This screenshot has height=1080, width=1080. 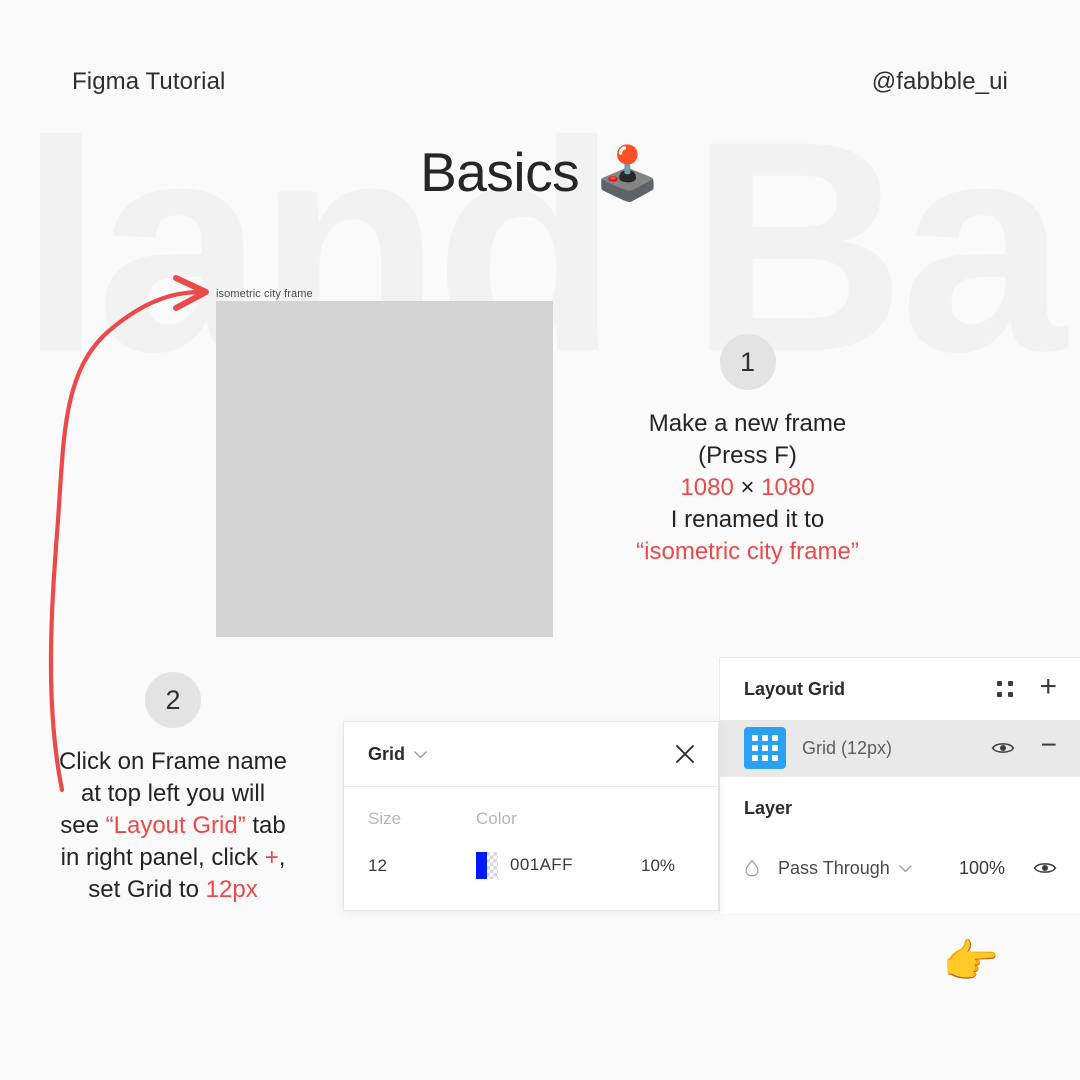 I want to click on layer-opacity-value: 100%, so click(x=982, y=868).